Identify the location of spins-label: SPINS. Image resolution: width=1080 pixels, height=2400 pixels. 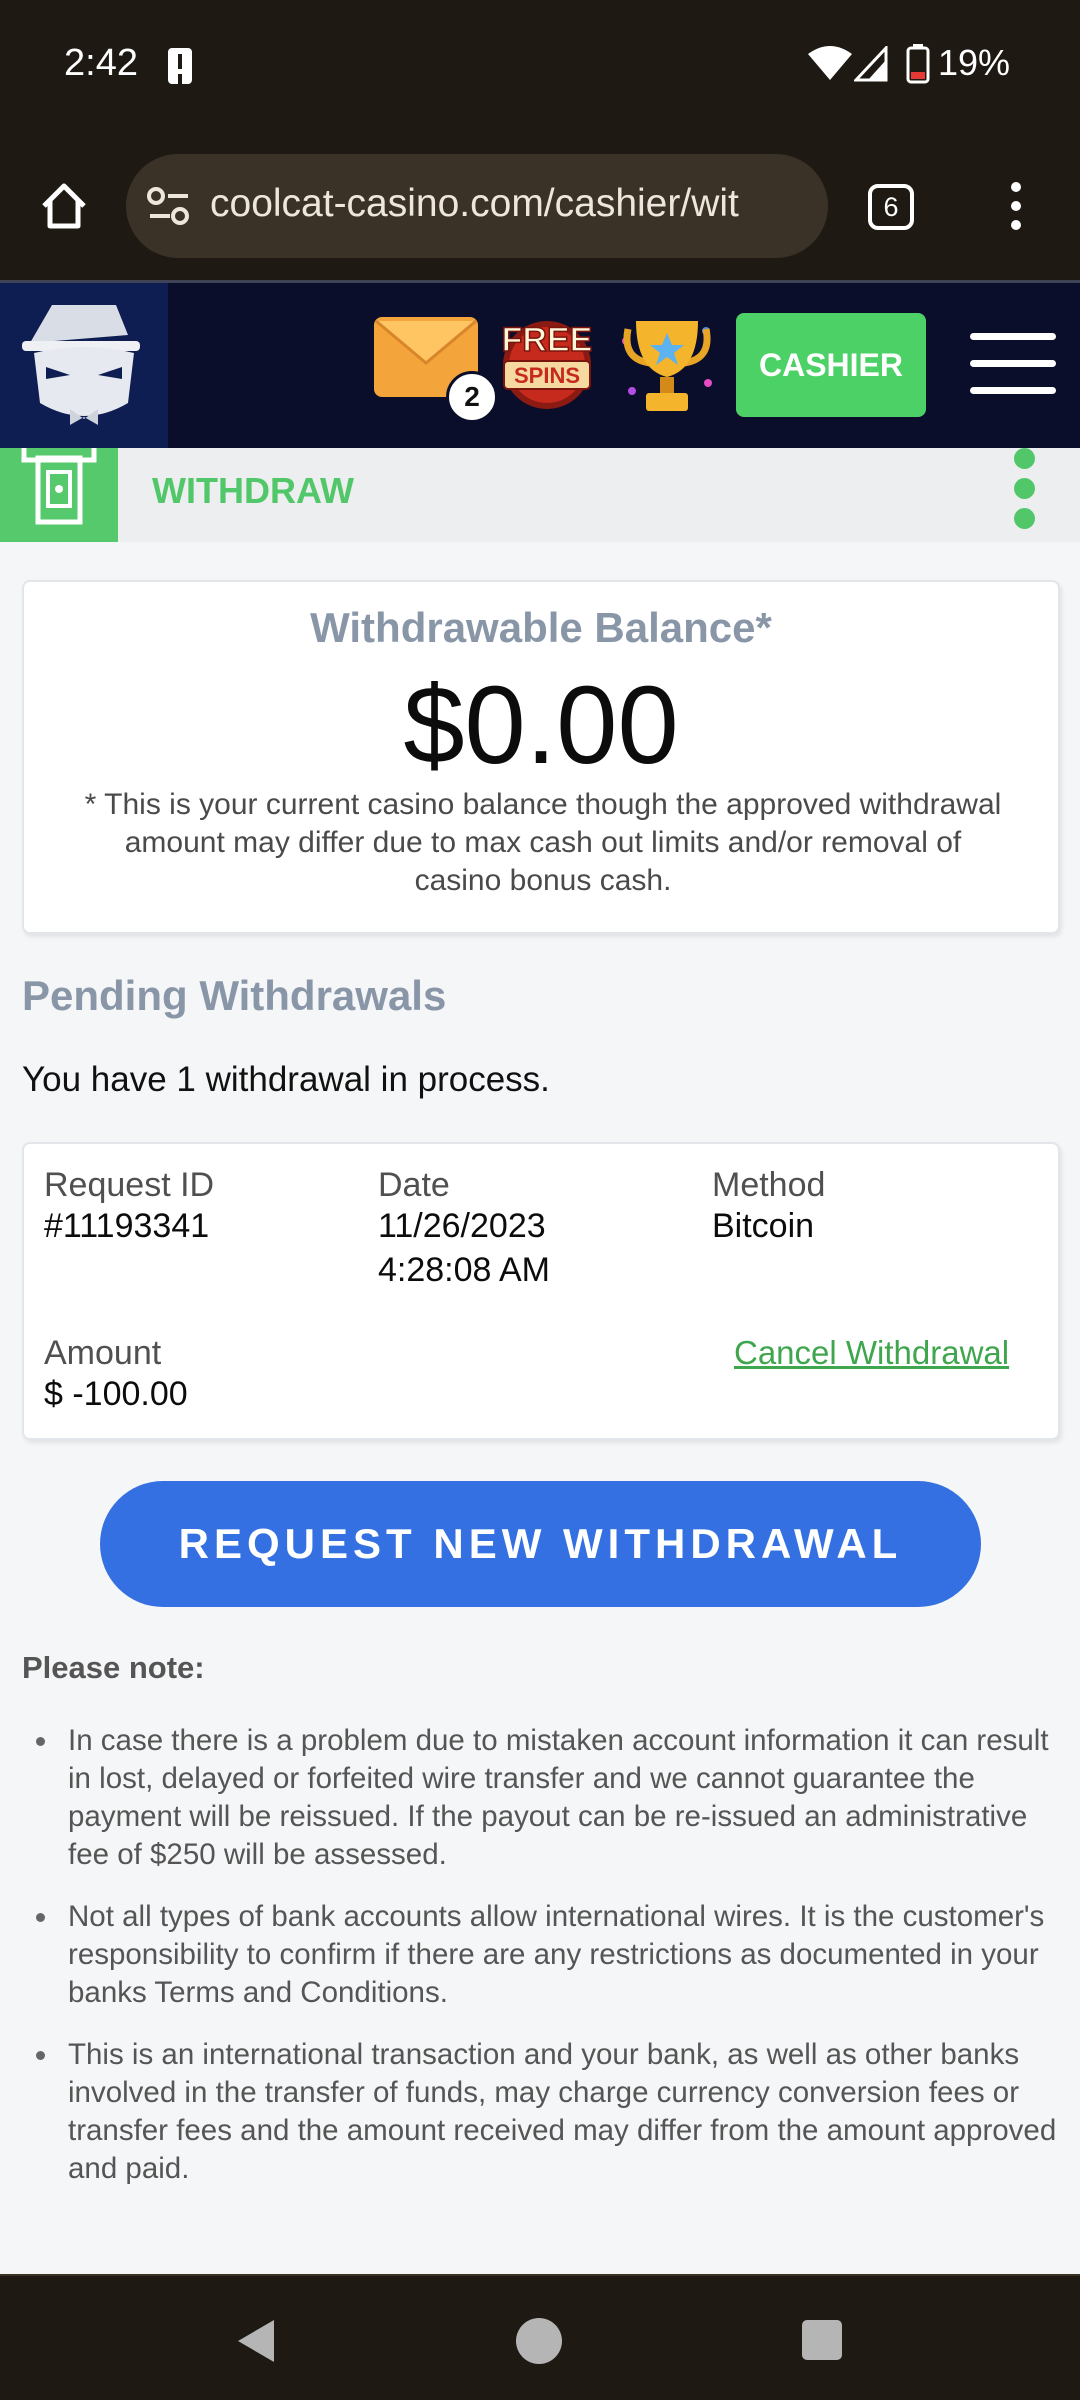
(547, 375).